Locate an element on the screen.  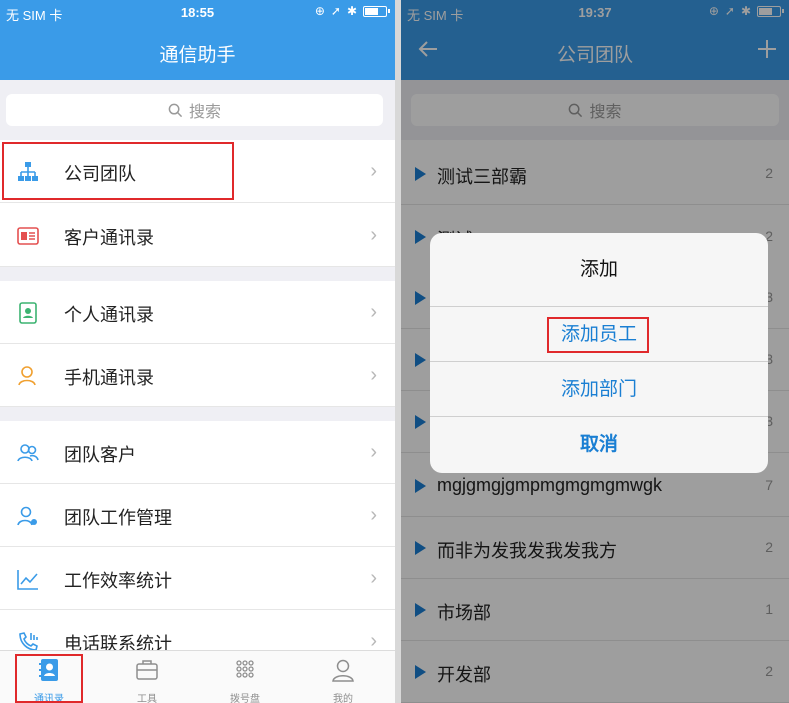
menu-item-phone-contacts: 手机通讯录 › is located at coordinates (197, 375).